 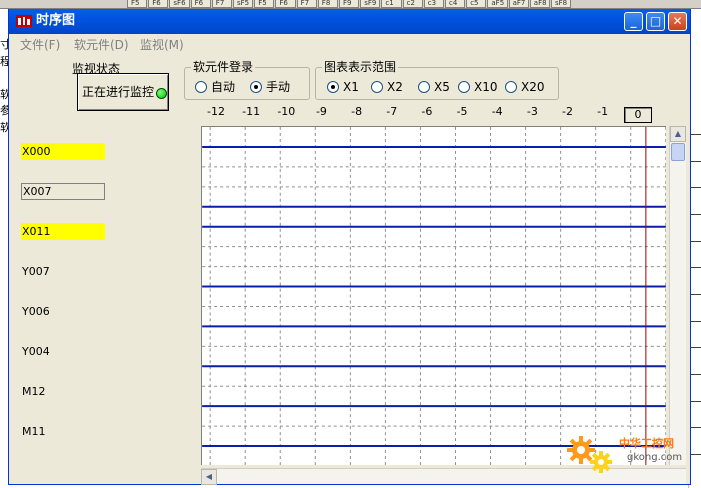 I want to click on host-toolbar-key: sF6, so click(x=179, y=4).